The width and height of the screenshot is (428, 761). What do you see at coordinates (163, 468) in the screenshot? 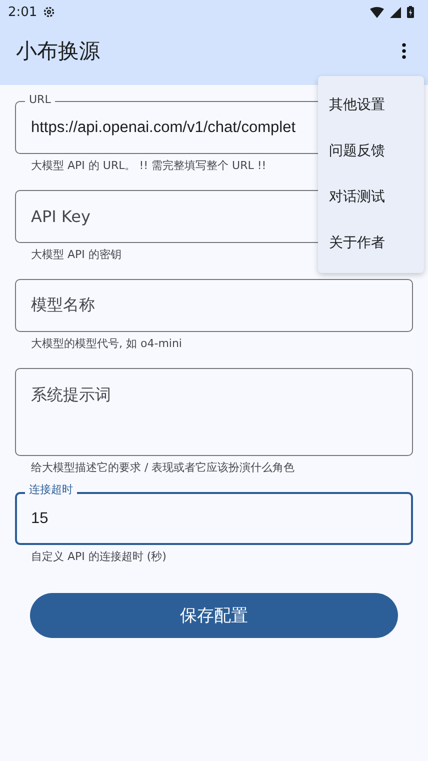
I see `helper-text: 给大模型描述它的要求 / 表现或者它应该扮演什么角色` at bounding box center [163, 468].